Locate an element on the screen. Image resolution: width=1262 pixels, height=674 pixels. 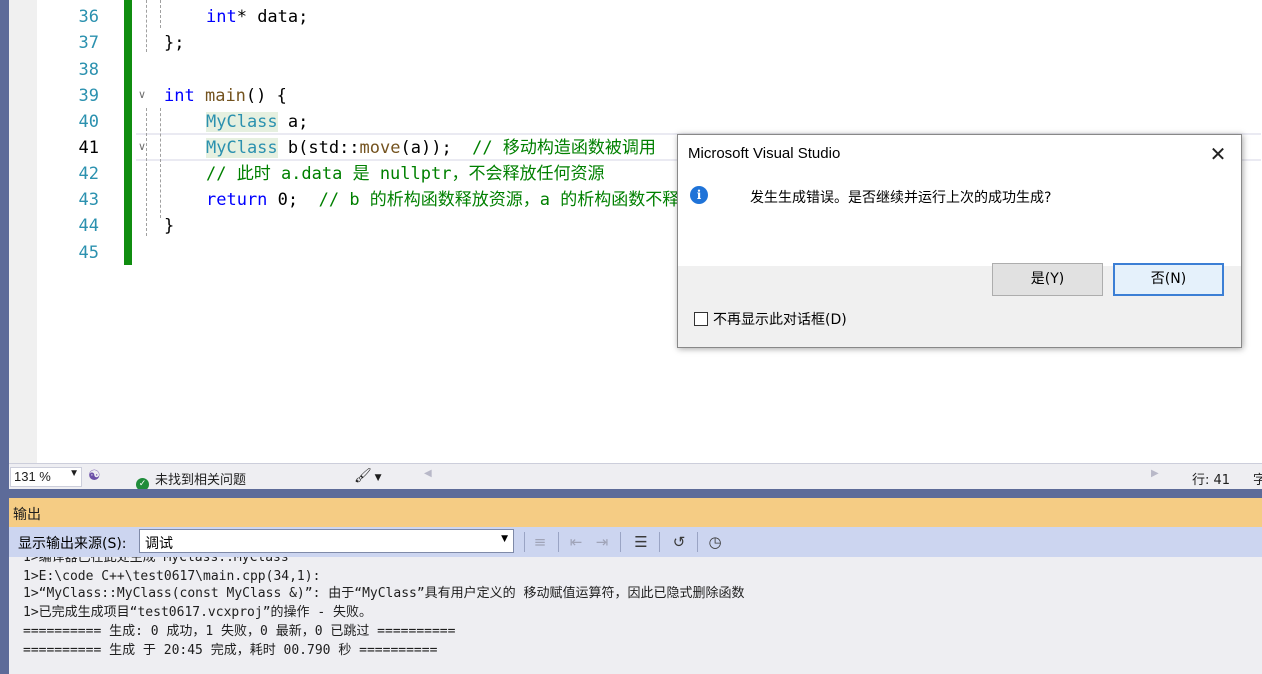
output-panel-title: 输出 is located at coordinates (635, 512).